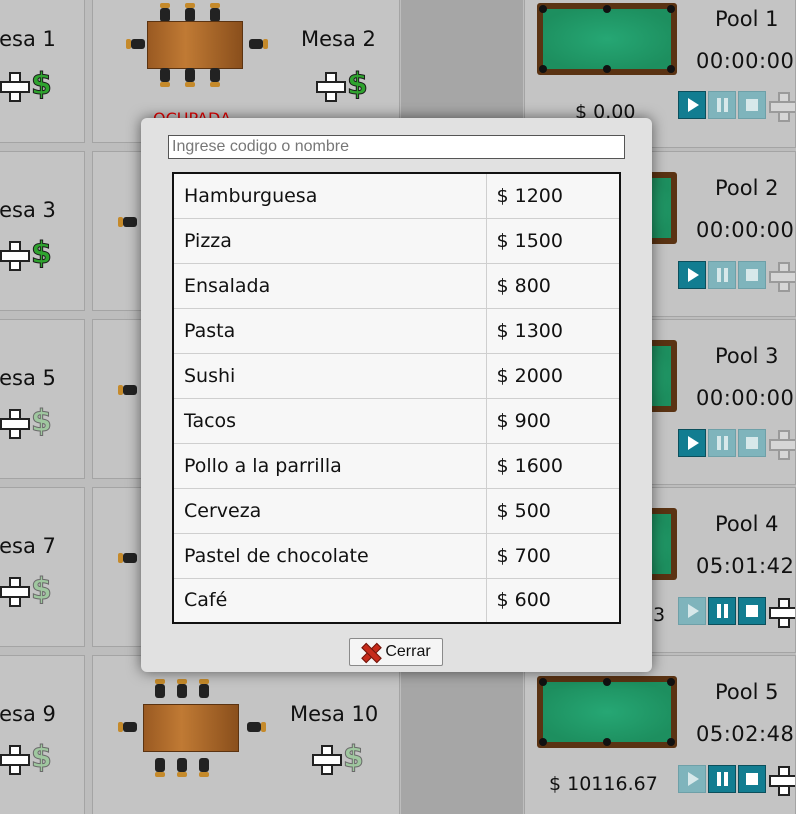 The image size is (796, 814). What do you see at coordinates (330, 421) in the screenshot?
I see `product-name: Tacos` at bounding box center [330, 421].